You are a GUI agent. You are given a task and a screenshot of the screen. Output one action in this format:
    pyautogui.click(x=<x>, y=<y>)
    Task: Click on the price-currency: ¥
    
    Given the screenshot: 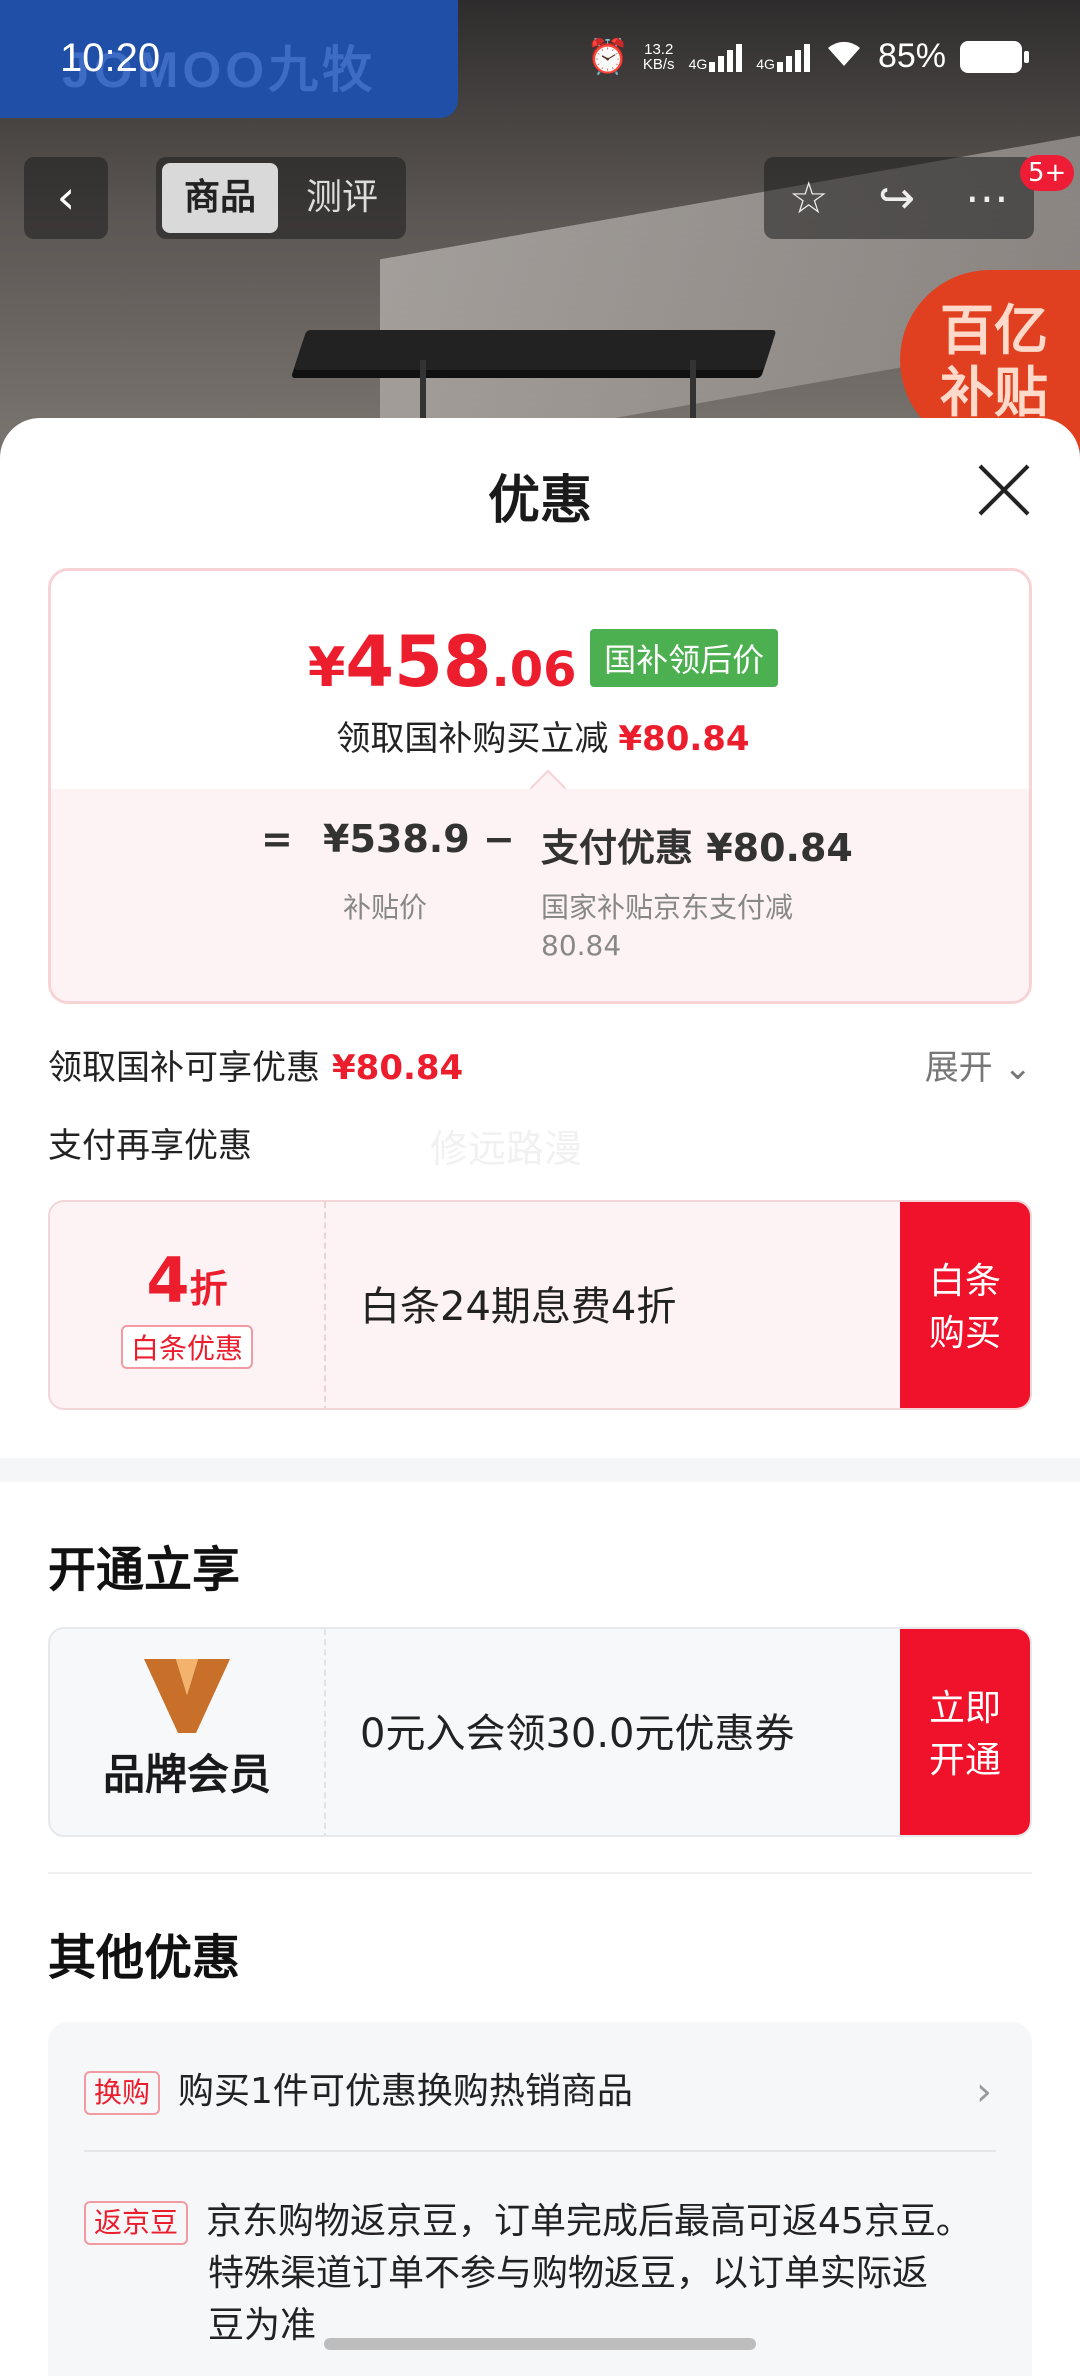 What is the action you would take?
    pyautogui.click(x=326, y=667)
    